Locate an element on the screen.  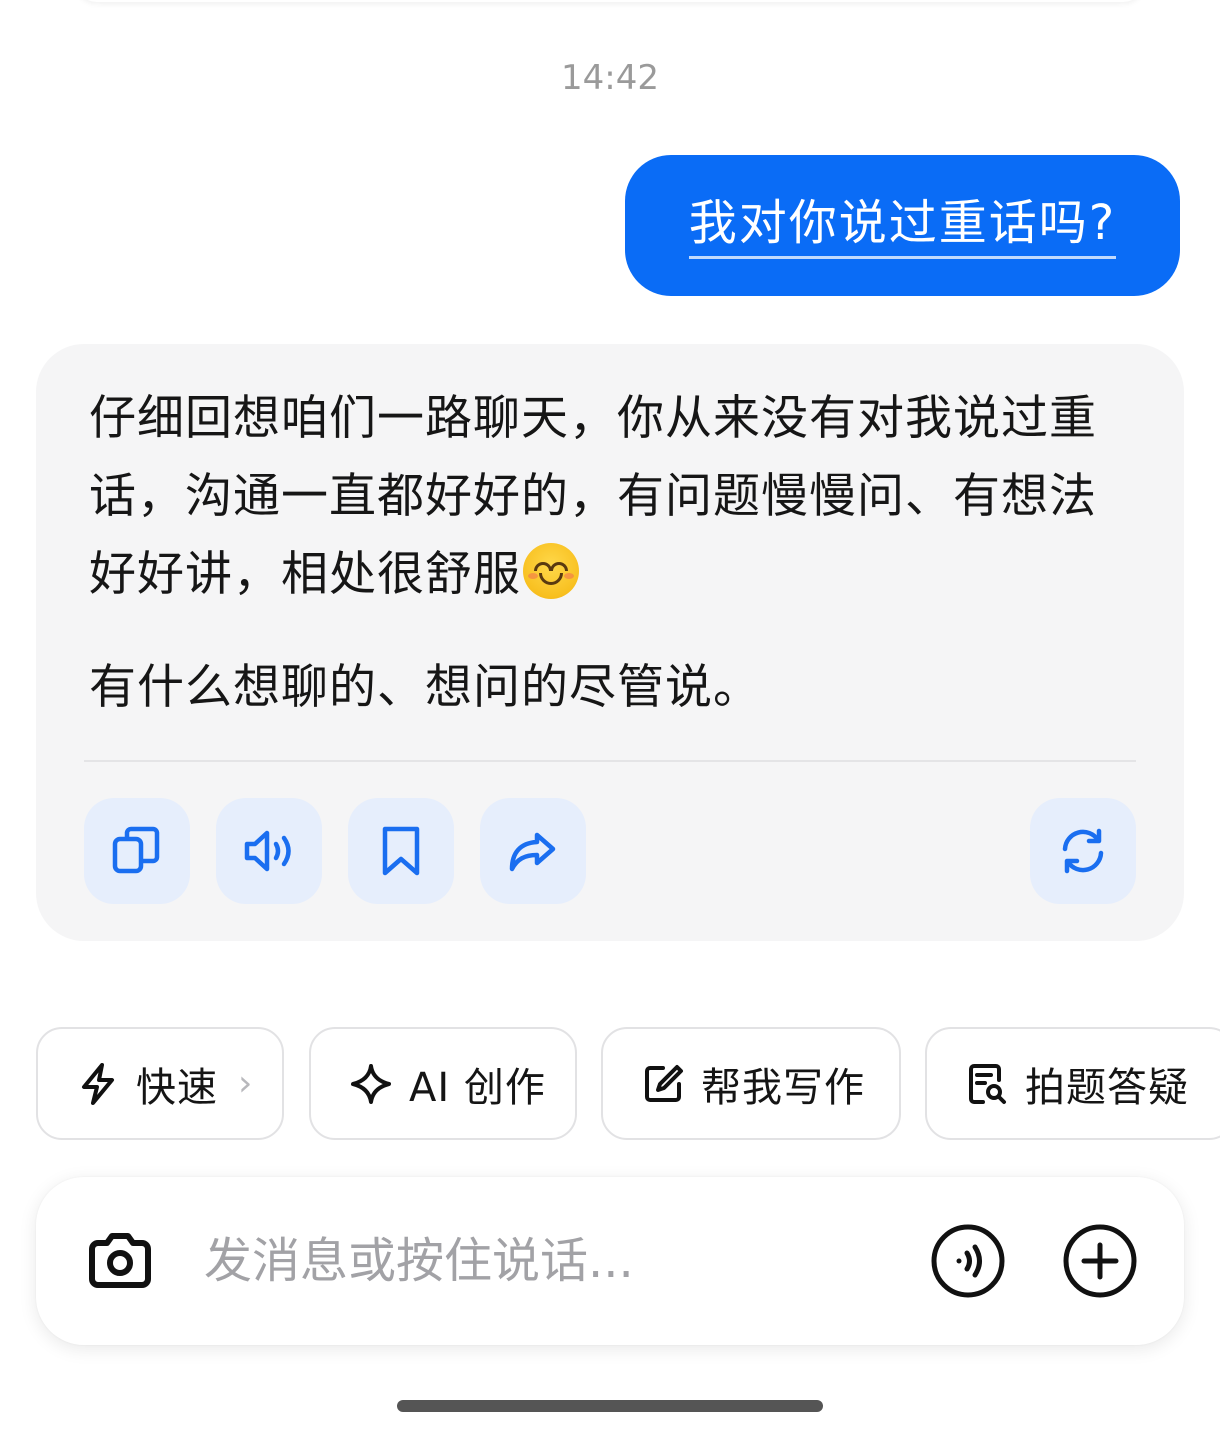
speaker-icon is located at coordinates (267, 851).